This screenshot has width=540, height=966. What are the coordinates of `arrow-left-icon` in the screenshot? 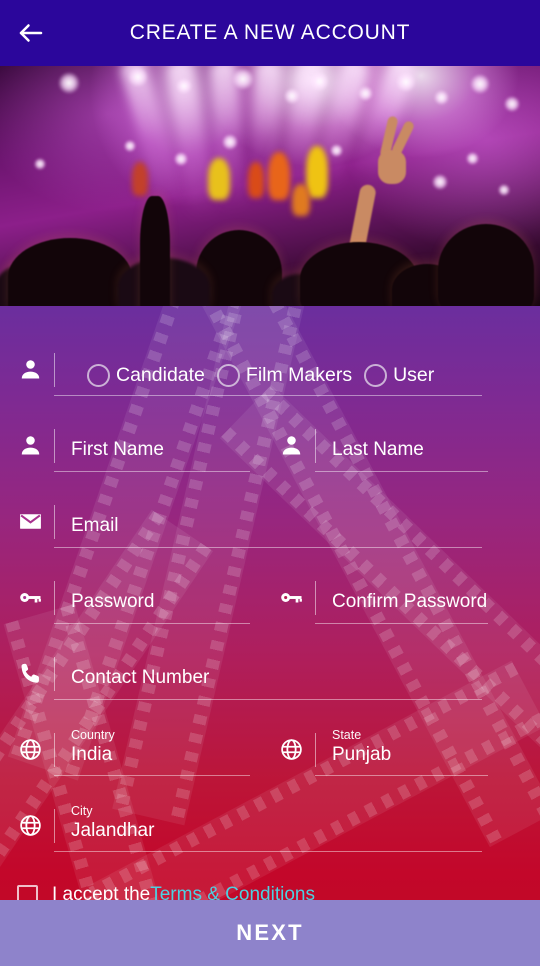 It's located at (31, 33).